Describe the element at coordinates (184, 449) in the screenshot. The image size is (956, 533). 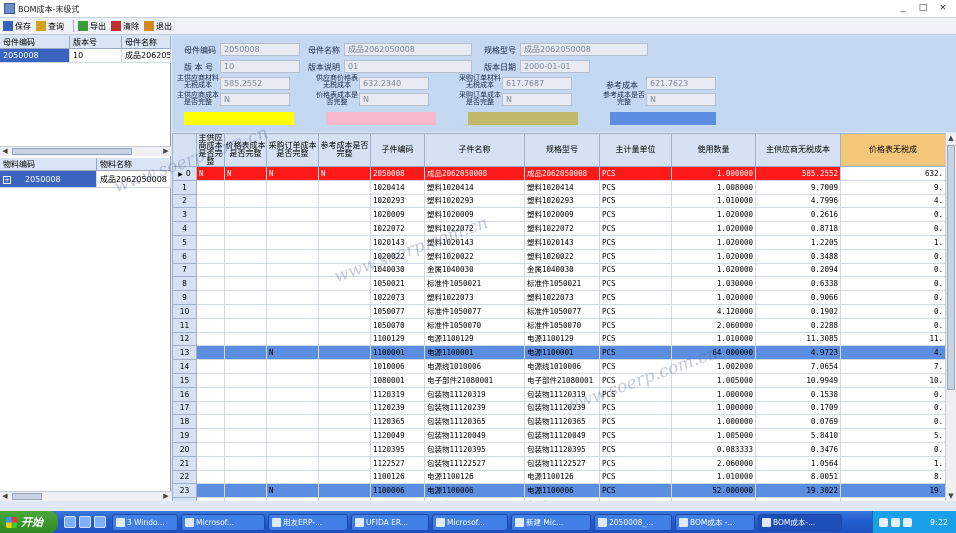
I see `row-number: 20` at that location.